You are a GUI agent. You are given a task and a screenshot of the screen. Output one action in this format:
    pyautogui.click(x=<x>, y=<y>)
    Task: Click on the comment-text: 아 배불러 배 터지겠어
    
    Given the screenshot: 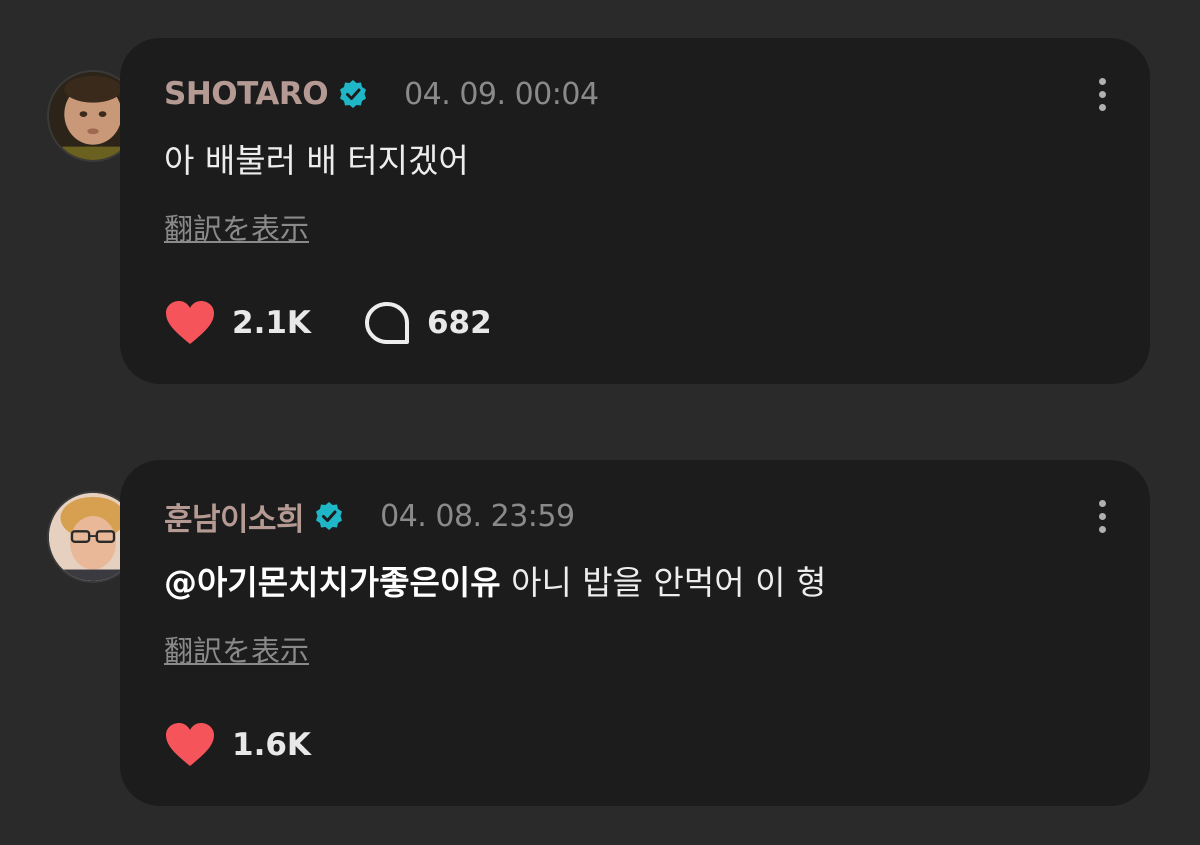 What is the action you would take?
    pyautogui.click(x=316, y=158)
    